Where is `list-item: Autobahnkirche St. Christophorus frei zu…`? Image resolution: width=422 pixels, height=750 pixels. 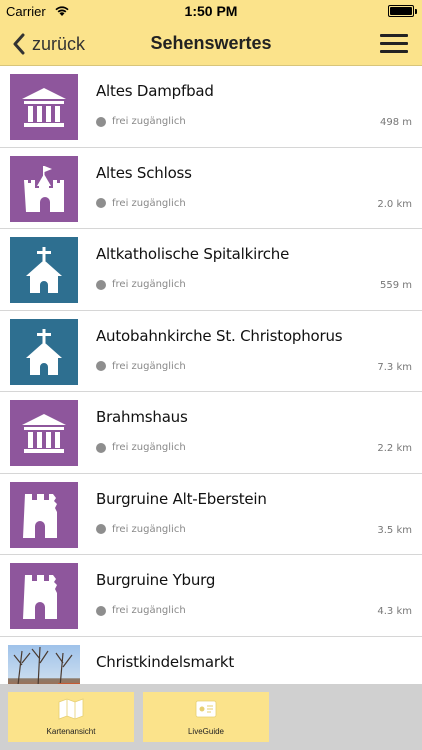 list-item: Autobahnkirche St. Christophorus frei zu… is located at coordinates (211, 351).